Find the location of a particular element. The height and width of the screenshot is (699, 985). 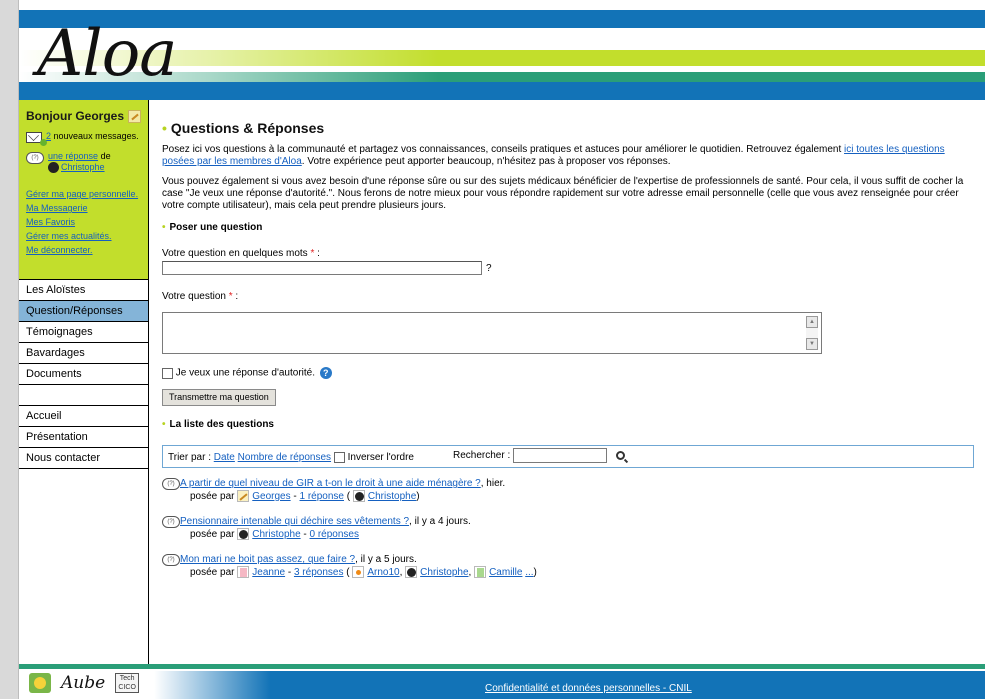

greeting: Bonjour Georges is located at coordinates (75, 116).